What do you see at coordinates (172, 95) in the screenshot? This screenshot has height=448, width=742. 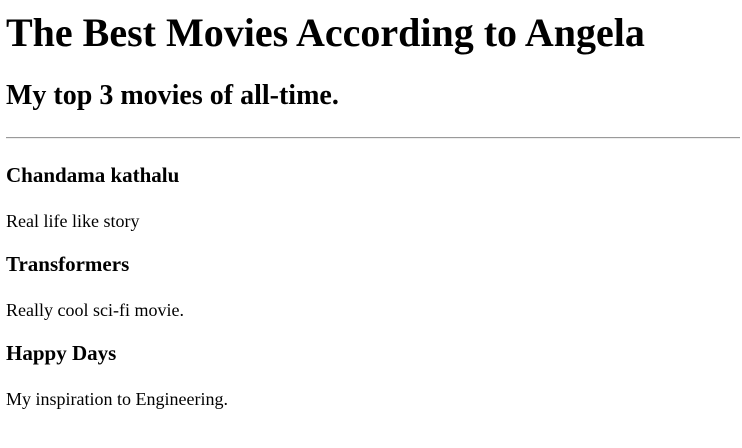 I see `page-subtitle: My top 3 movies of all-time.` at bounding box center [172, 95].